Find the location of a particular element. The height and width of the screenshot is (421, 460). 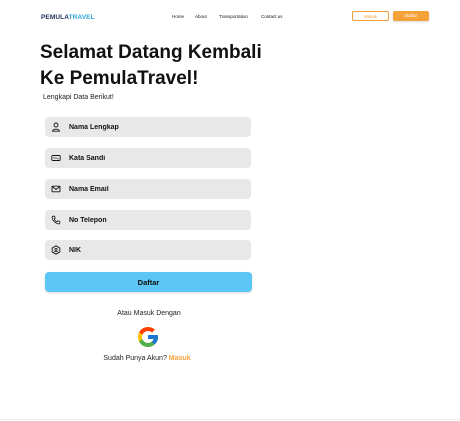

footer-divider is located at coordinates (230, 419).